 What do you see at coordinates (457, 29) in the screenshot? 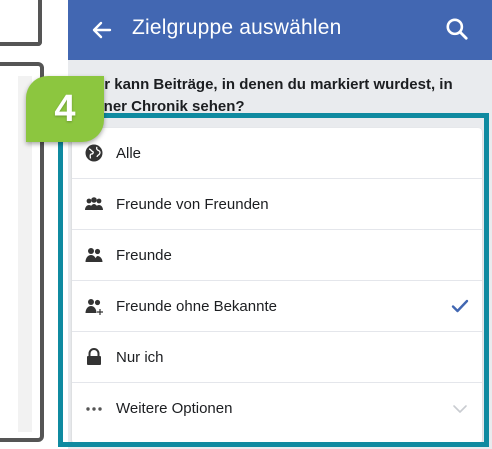
I see `search-icon` at bounding box center [457, 29].